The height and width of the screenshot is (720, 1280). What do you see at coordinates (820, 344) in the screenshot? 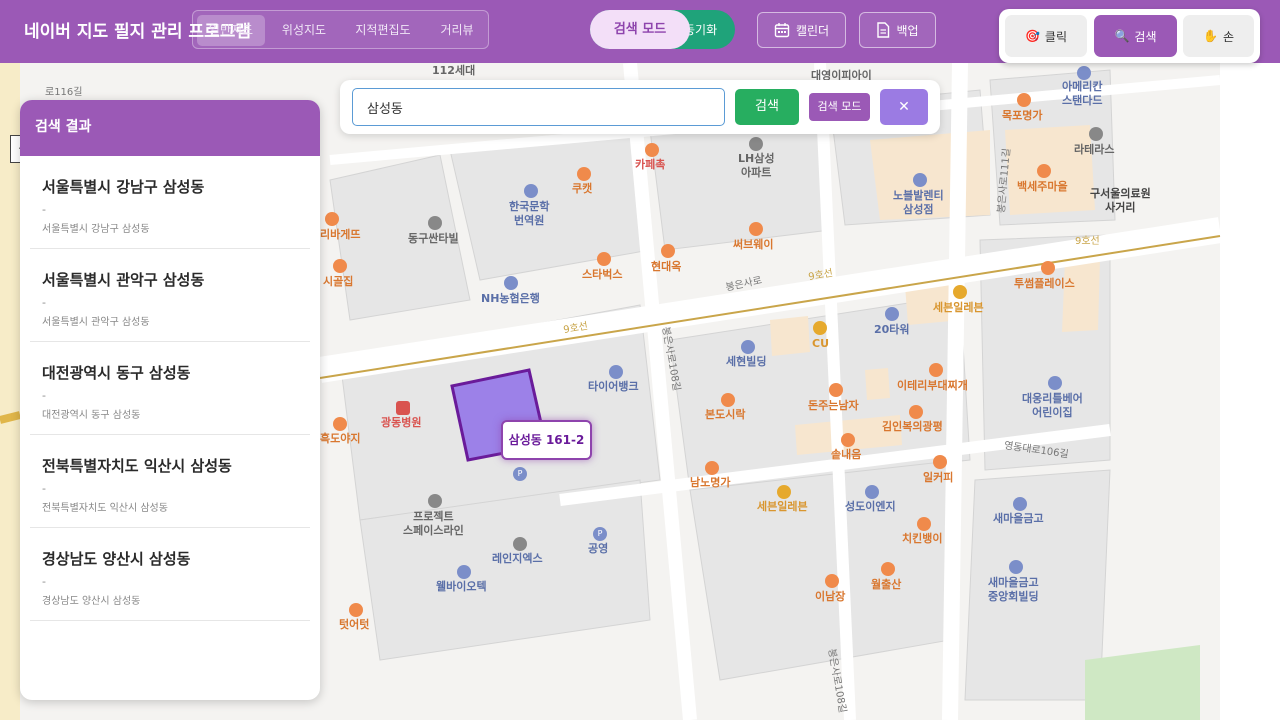
I see `place-label: CU` at bounding box center [820, 344].